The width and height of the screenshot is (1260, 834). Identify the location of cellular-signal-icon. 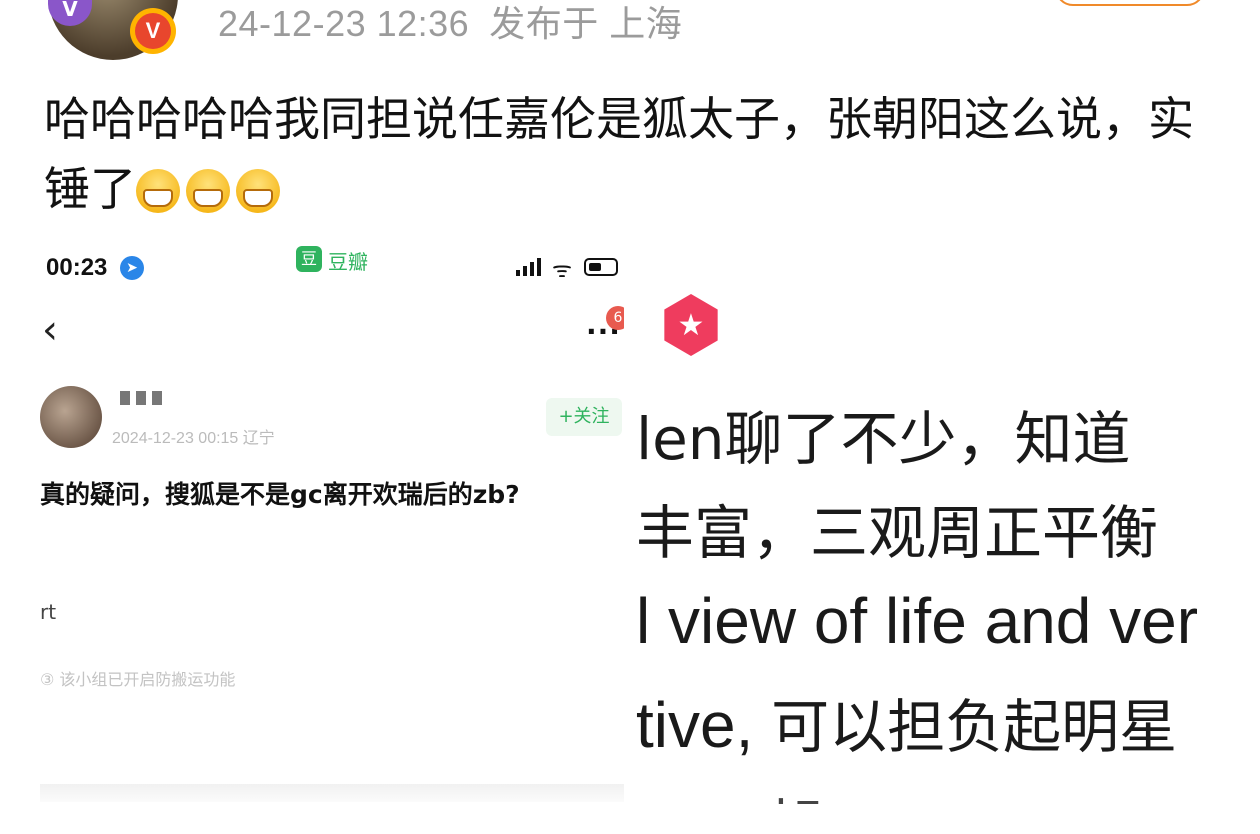
(528, 267).